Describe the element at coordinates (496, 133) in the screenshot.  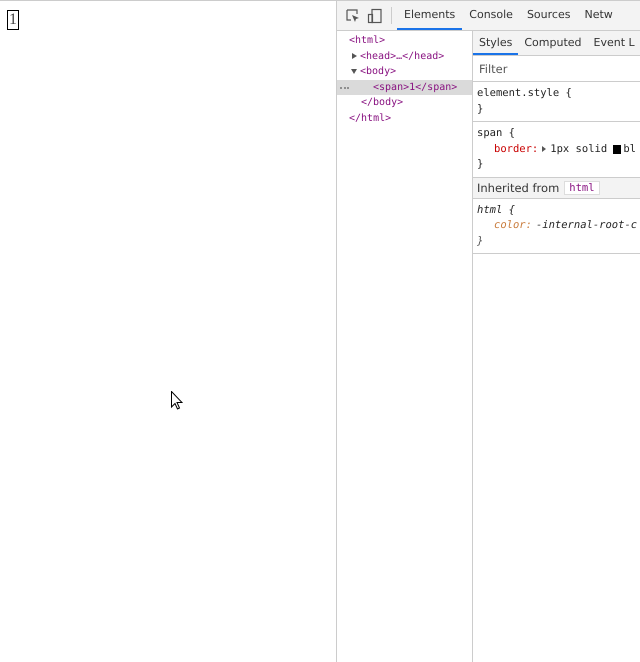
I see `css-selector: span {` at that location.